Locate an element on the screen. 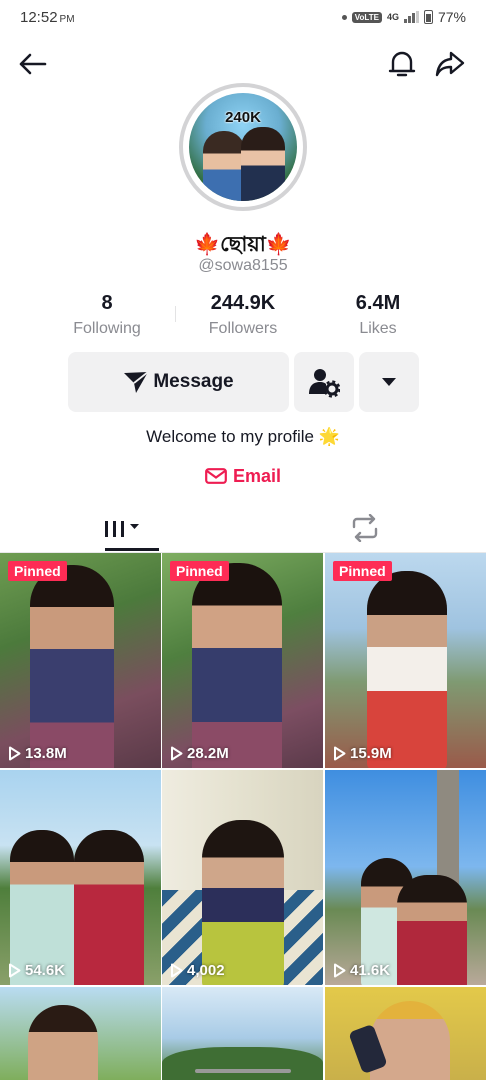 The width and height of the screenshot is (486, 1080). notifications-button is located at coordinates (402, 64).